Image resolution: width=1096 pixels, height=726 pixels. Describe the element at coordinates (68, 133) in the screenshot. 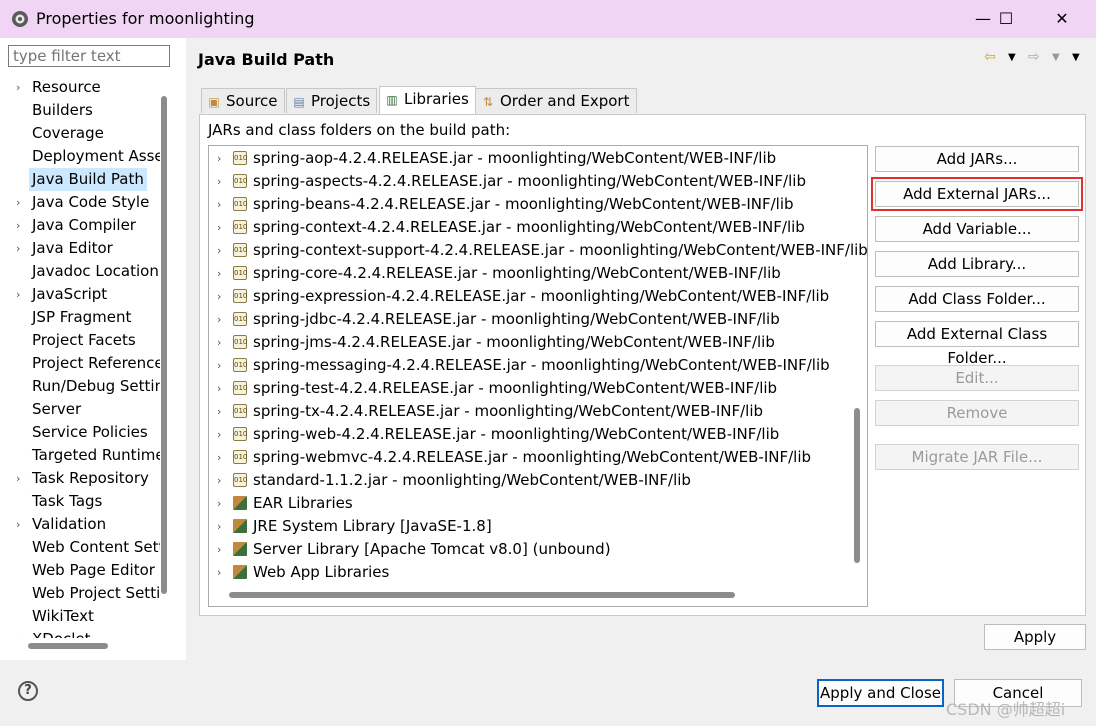

I see `tree-item: Coverage` at that location.